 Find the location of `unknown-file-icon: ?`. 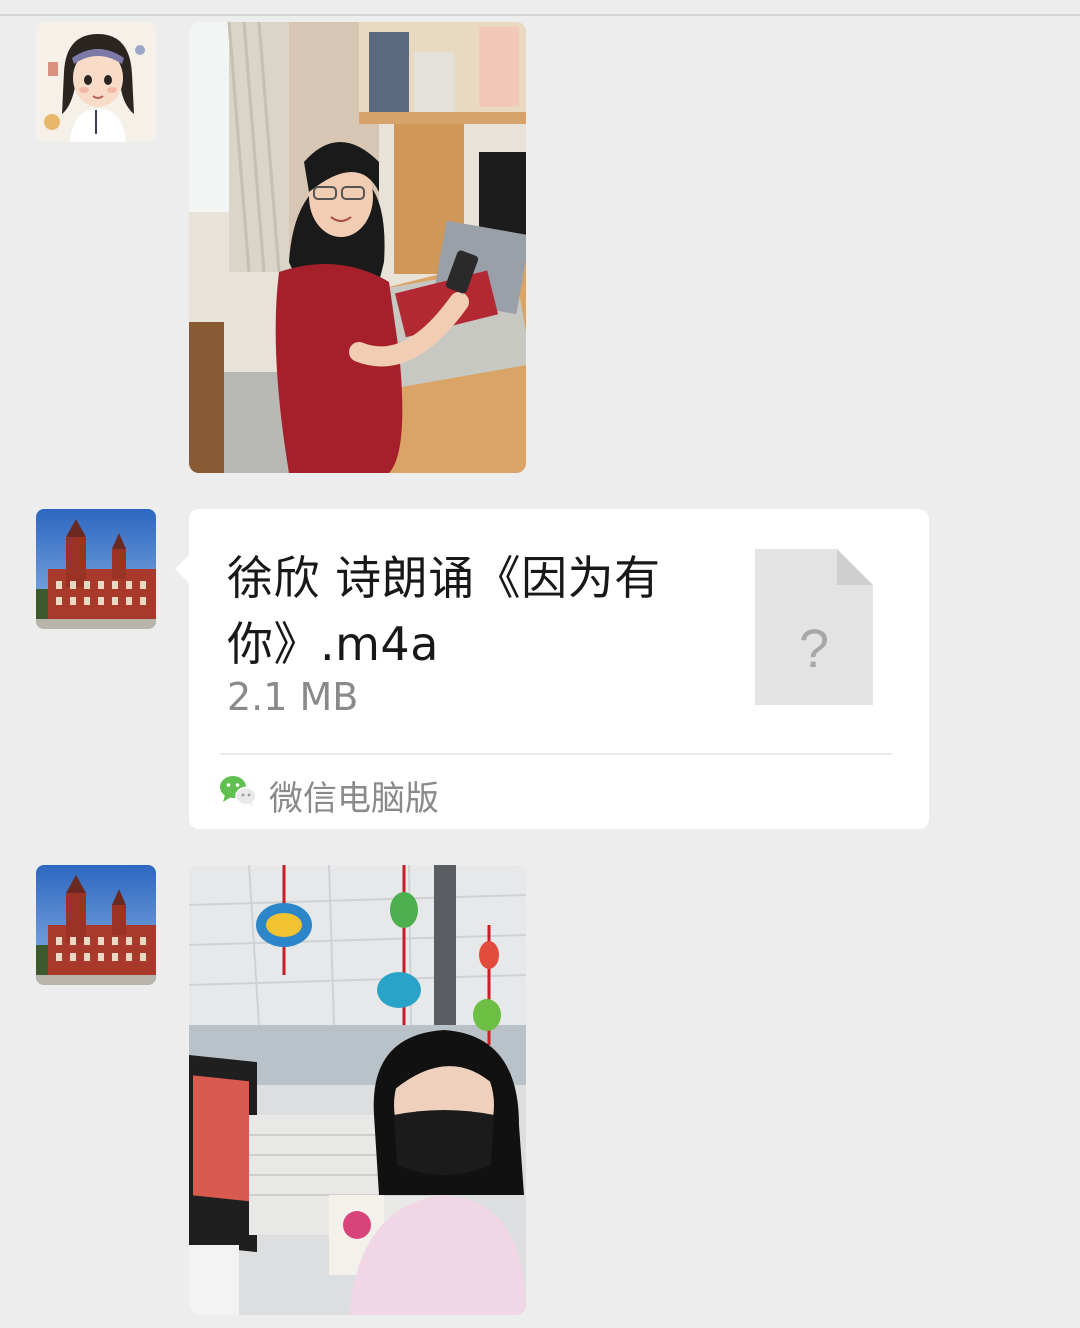

unknown-file-icon: ? is located at coordinates (814, 627).